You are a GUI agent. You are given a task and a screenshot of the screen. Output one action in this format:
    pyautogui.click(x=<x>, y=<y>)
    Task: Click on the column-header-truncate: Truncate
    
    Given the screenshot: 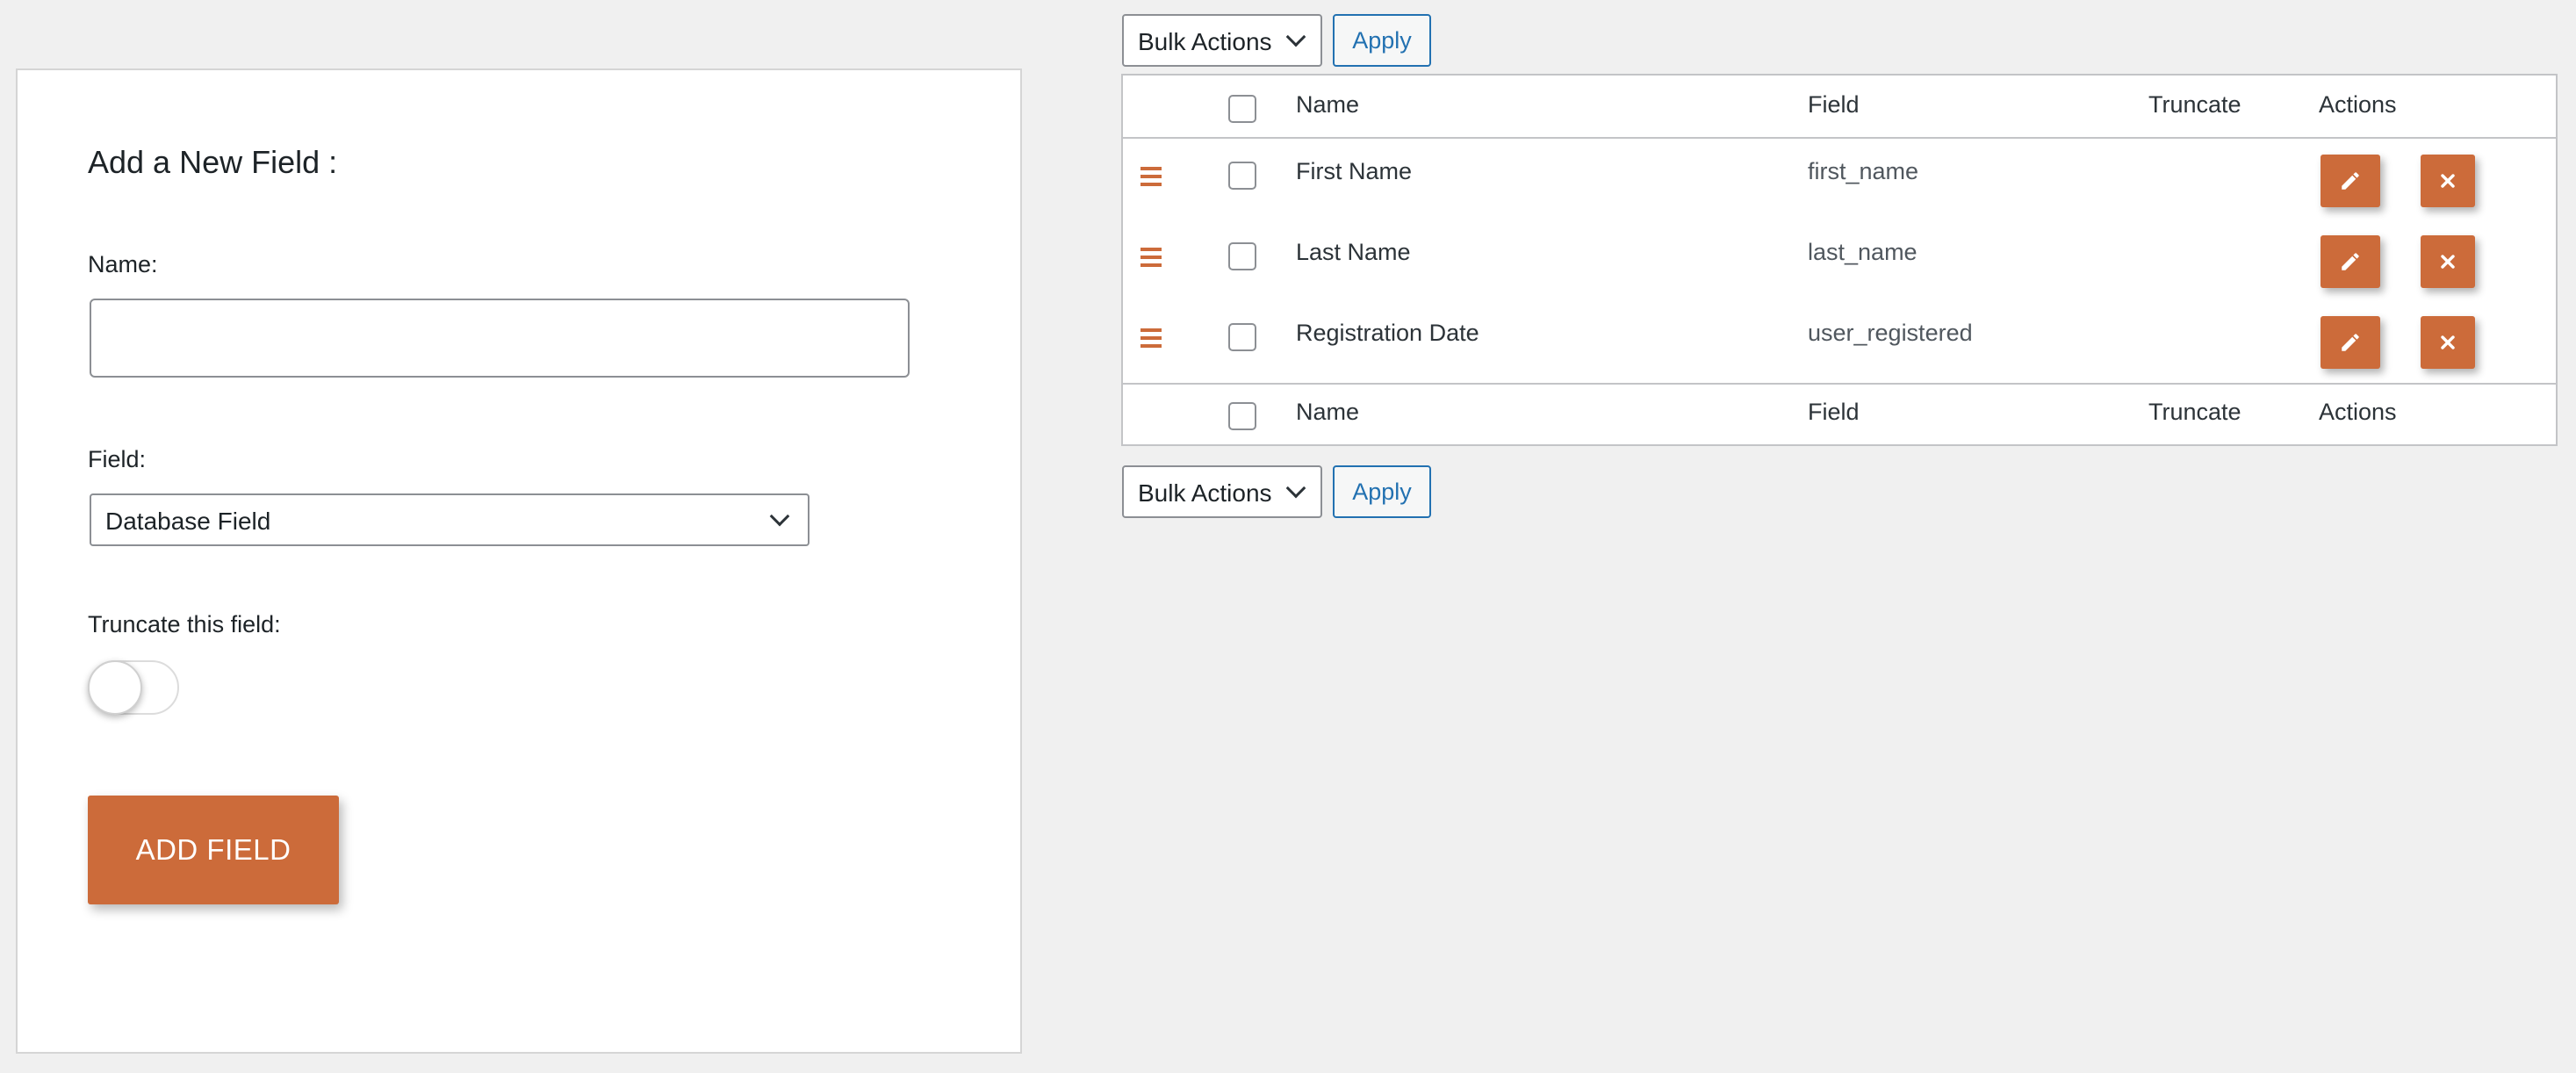 What is the action you would take?
    pyautogui.click(x=2194, y=105)
    